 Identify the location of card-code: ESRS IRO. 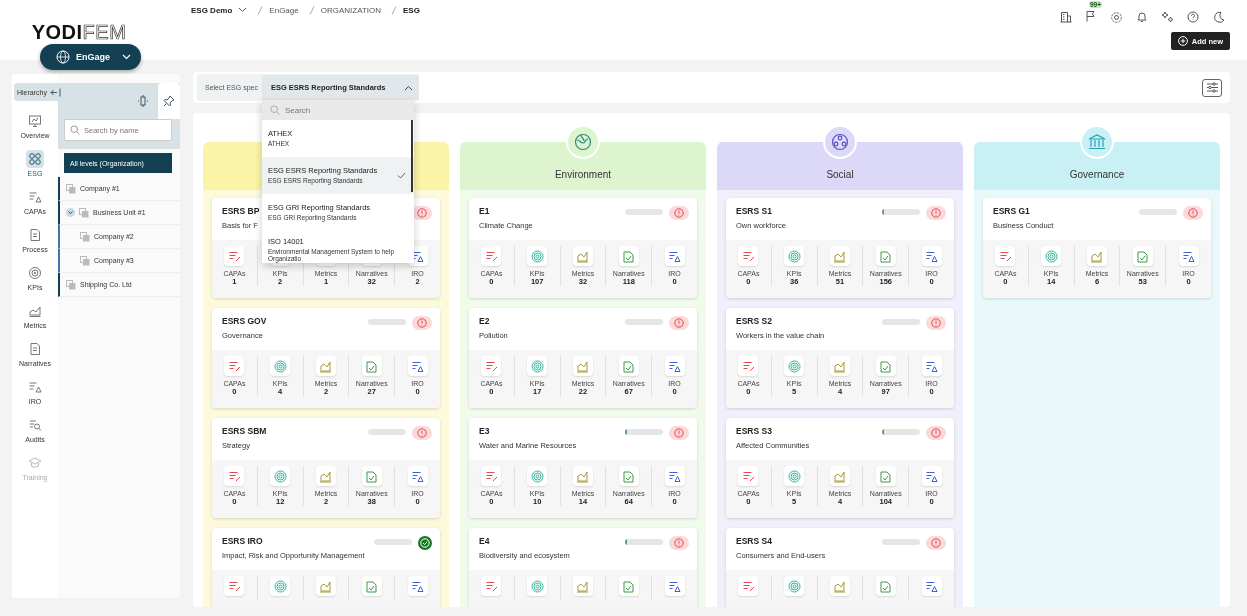
(242, 541).